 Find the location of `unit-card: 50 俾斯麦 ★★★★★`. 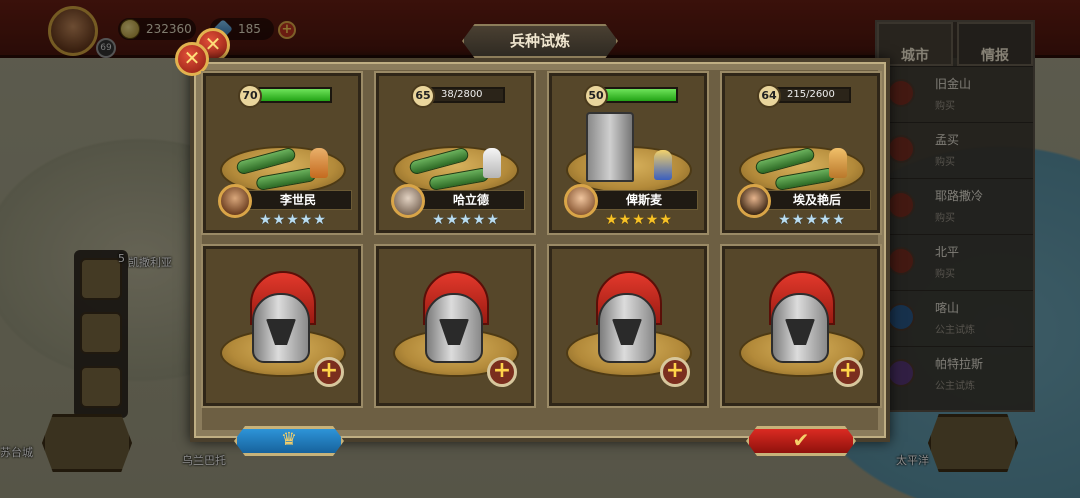

unit-card: 50 俾斯麦 ★★★★★ is located at coordinates (628, 153).